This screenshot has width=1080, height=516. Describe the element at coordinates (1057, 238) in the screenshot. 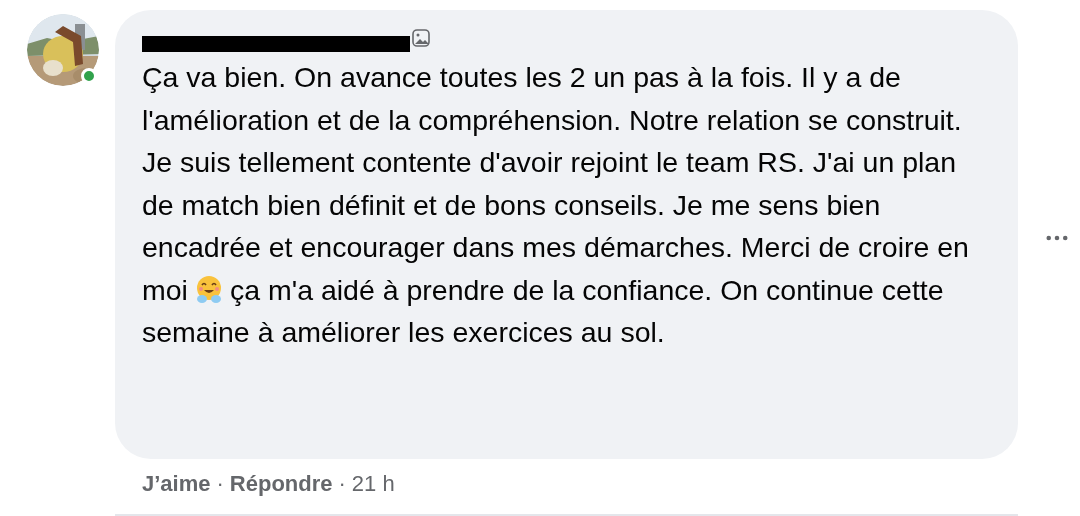

I see `more-options-icon` at that location.